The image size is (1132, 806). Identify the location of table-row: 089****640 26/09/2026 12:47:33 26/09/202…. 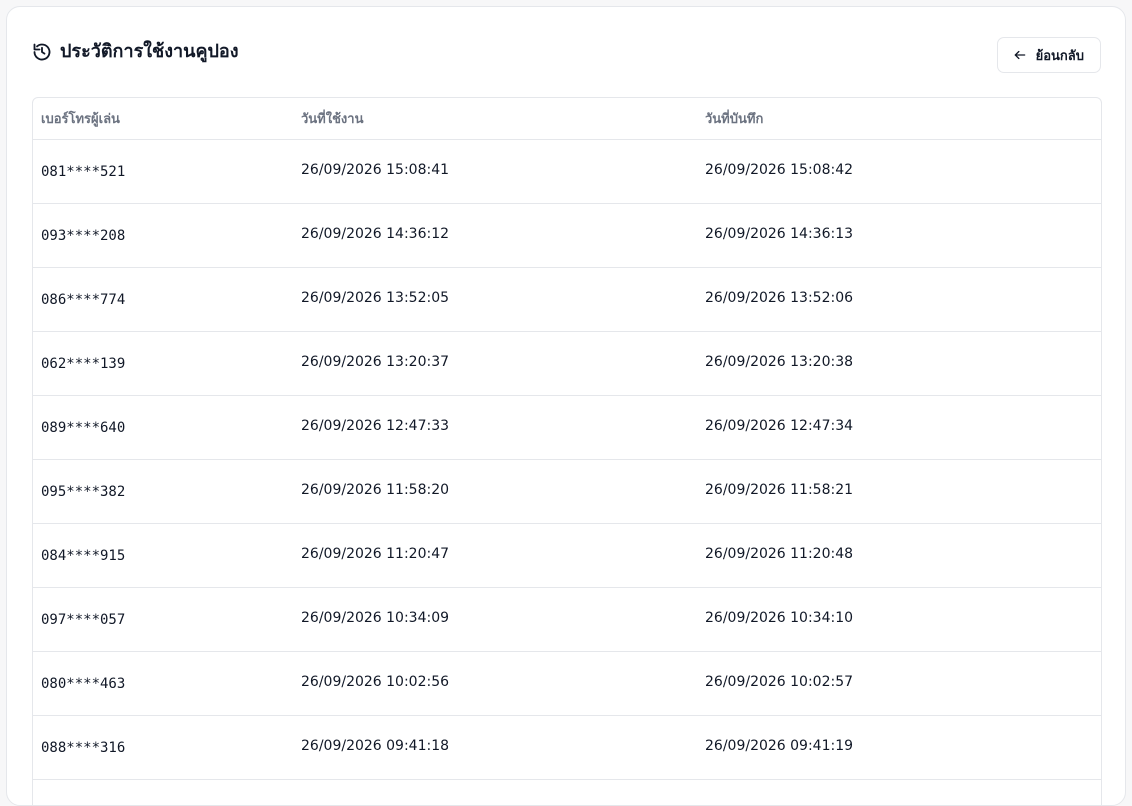
(567, 427).